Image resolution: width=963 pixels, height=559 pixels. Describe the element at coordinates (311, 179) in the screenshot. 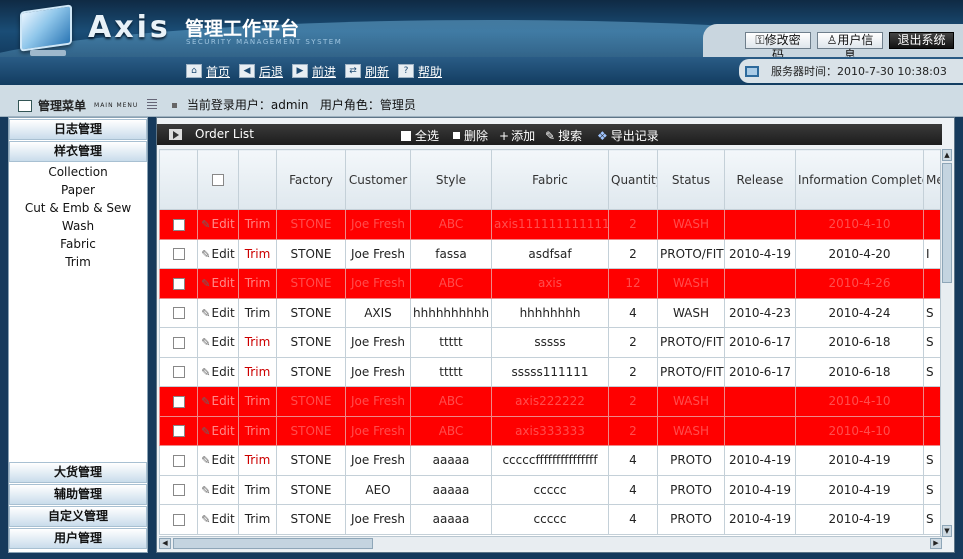

I see `header-factory: Factory` at that location.